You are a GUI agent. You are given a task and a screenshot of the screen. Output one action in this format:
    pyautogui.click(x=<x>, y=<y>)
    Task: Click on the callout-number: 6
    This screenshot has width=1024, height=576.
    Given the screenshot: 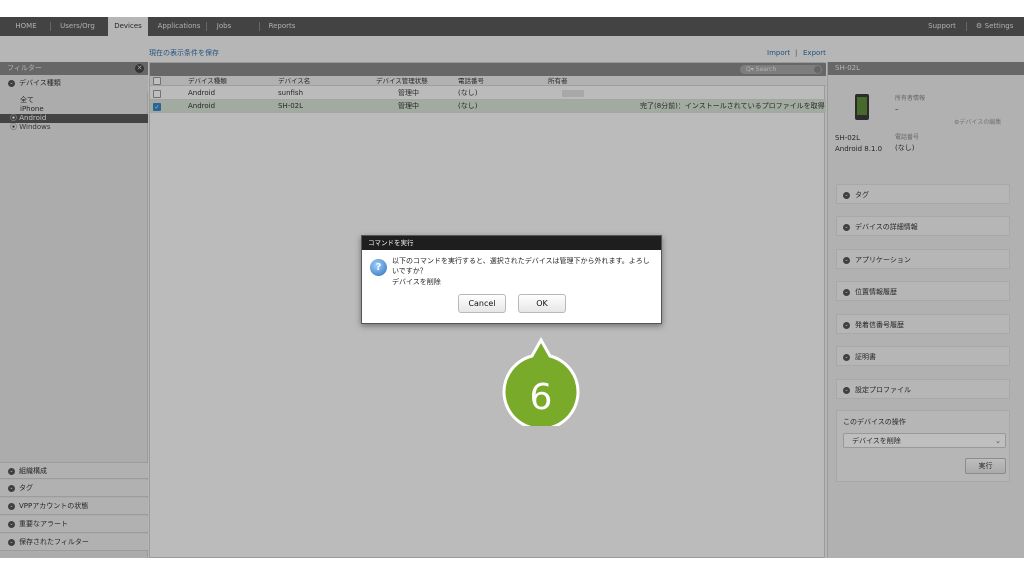 What is the action you would take?
    pyautogui.click(x=541, y=397)
    